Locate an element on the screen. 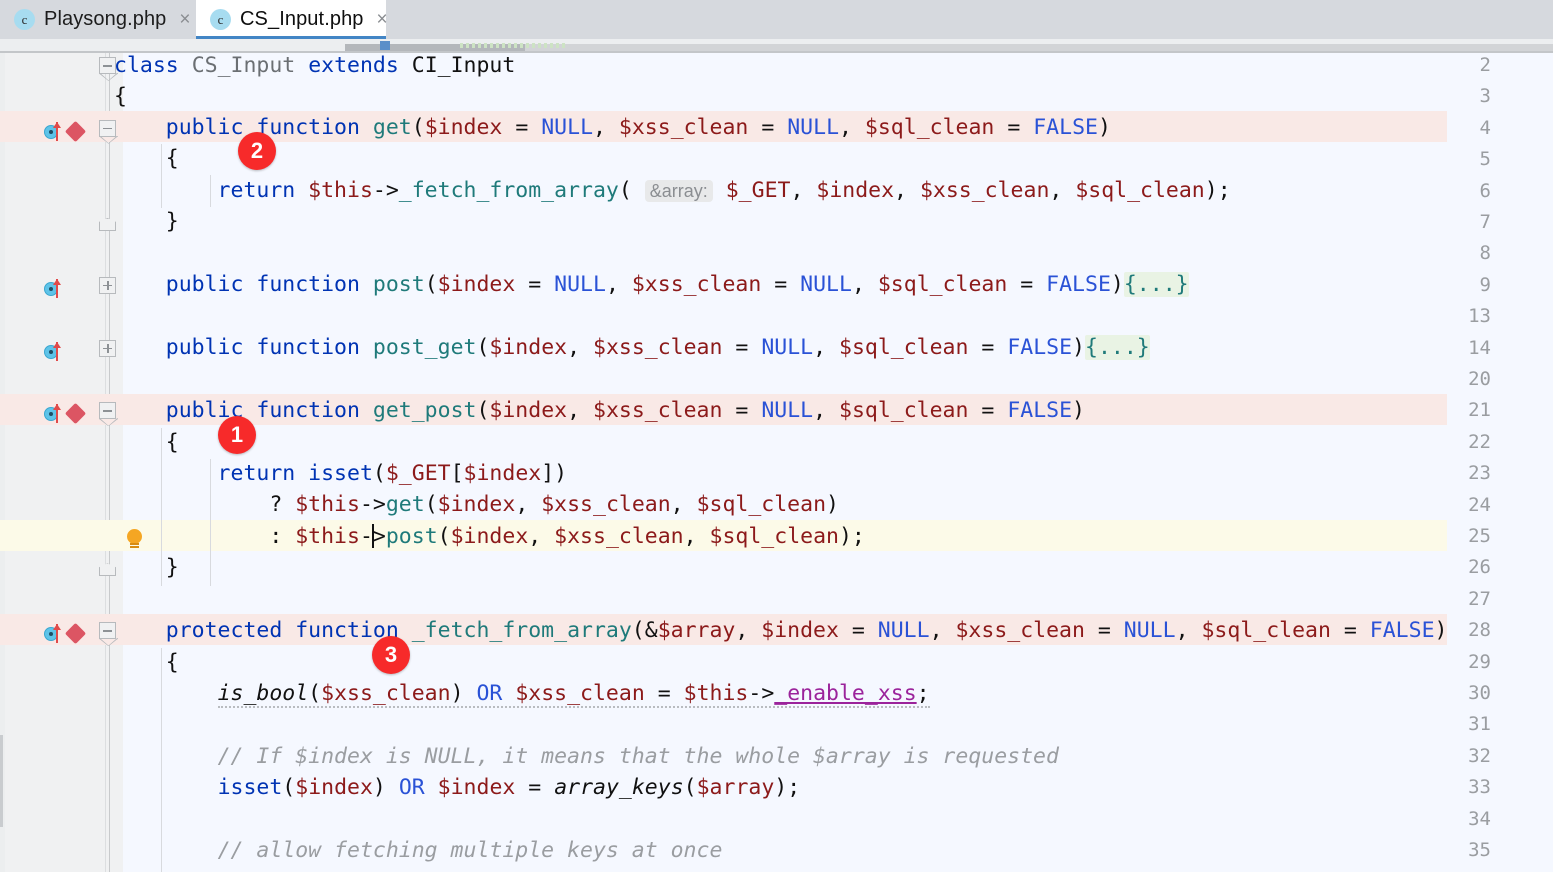  tab-cs-input-php: c CS_Input.php × is located at coordinates (292, 19).